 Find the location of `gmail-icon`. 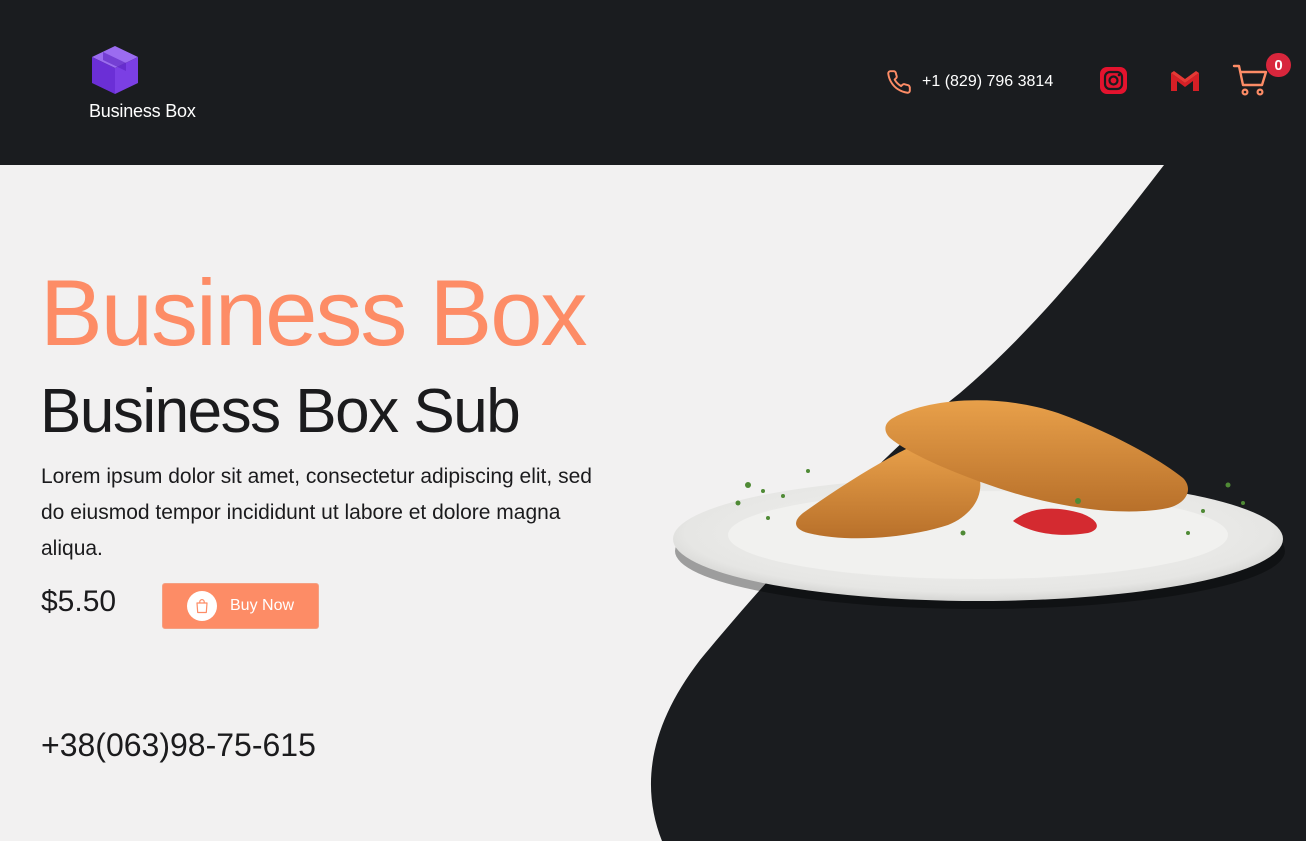

gmail-icon is located at coordinates (1185, 81).